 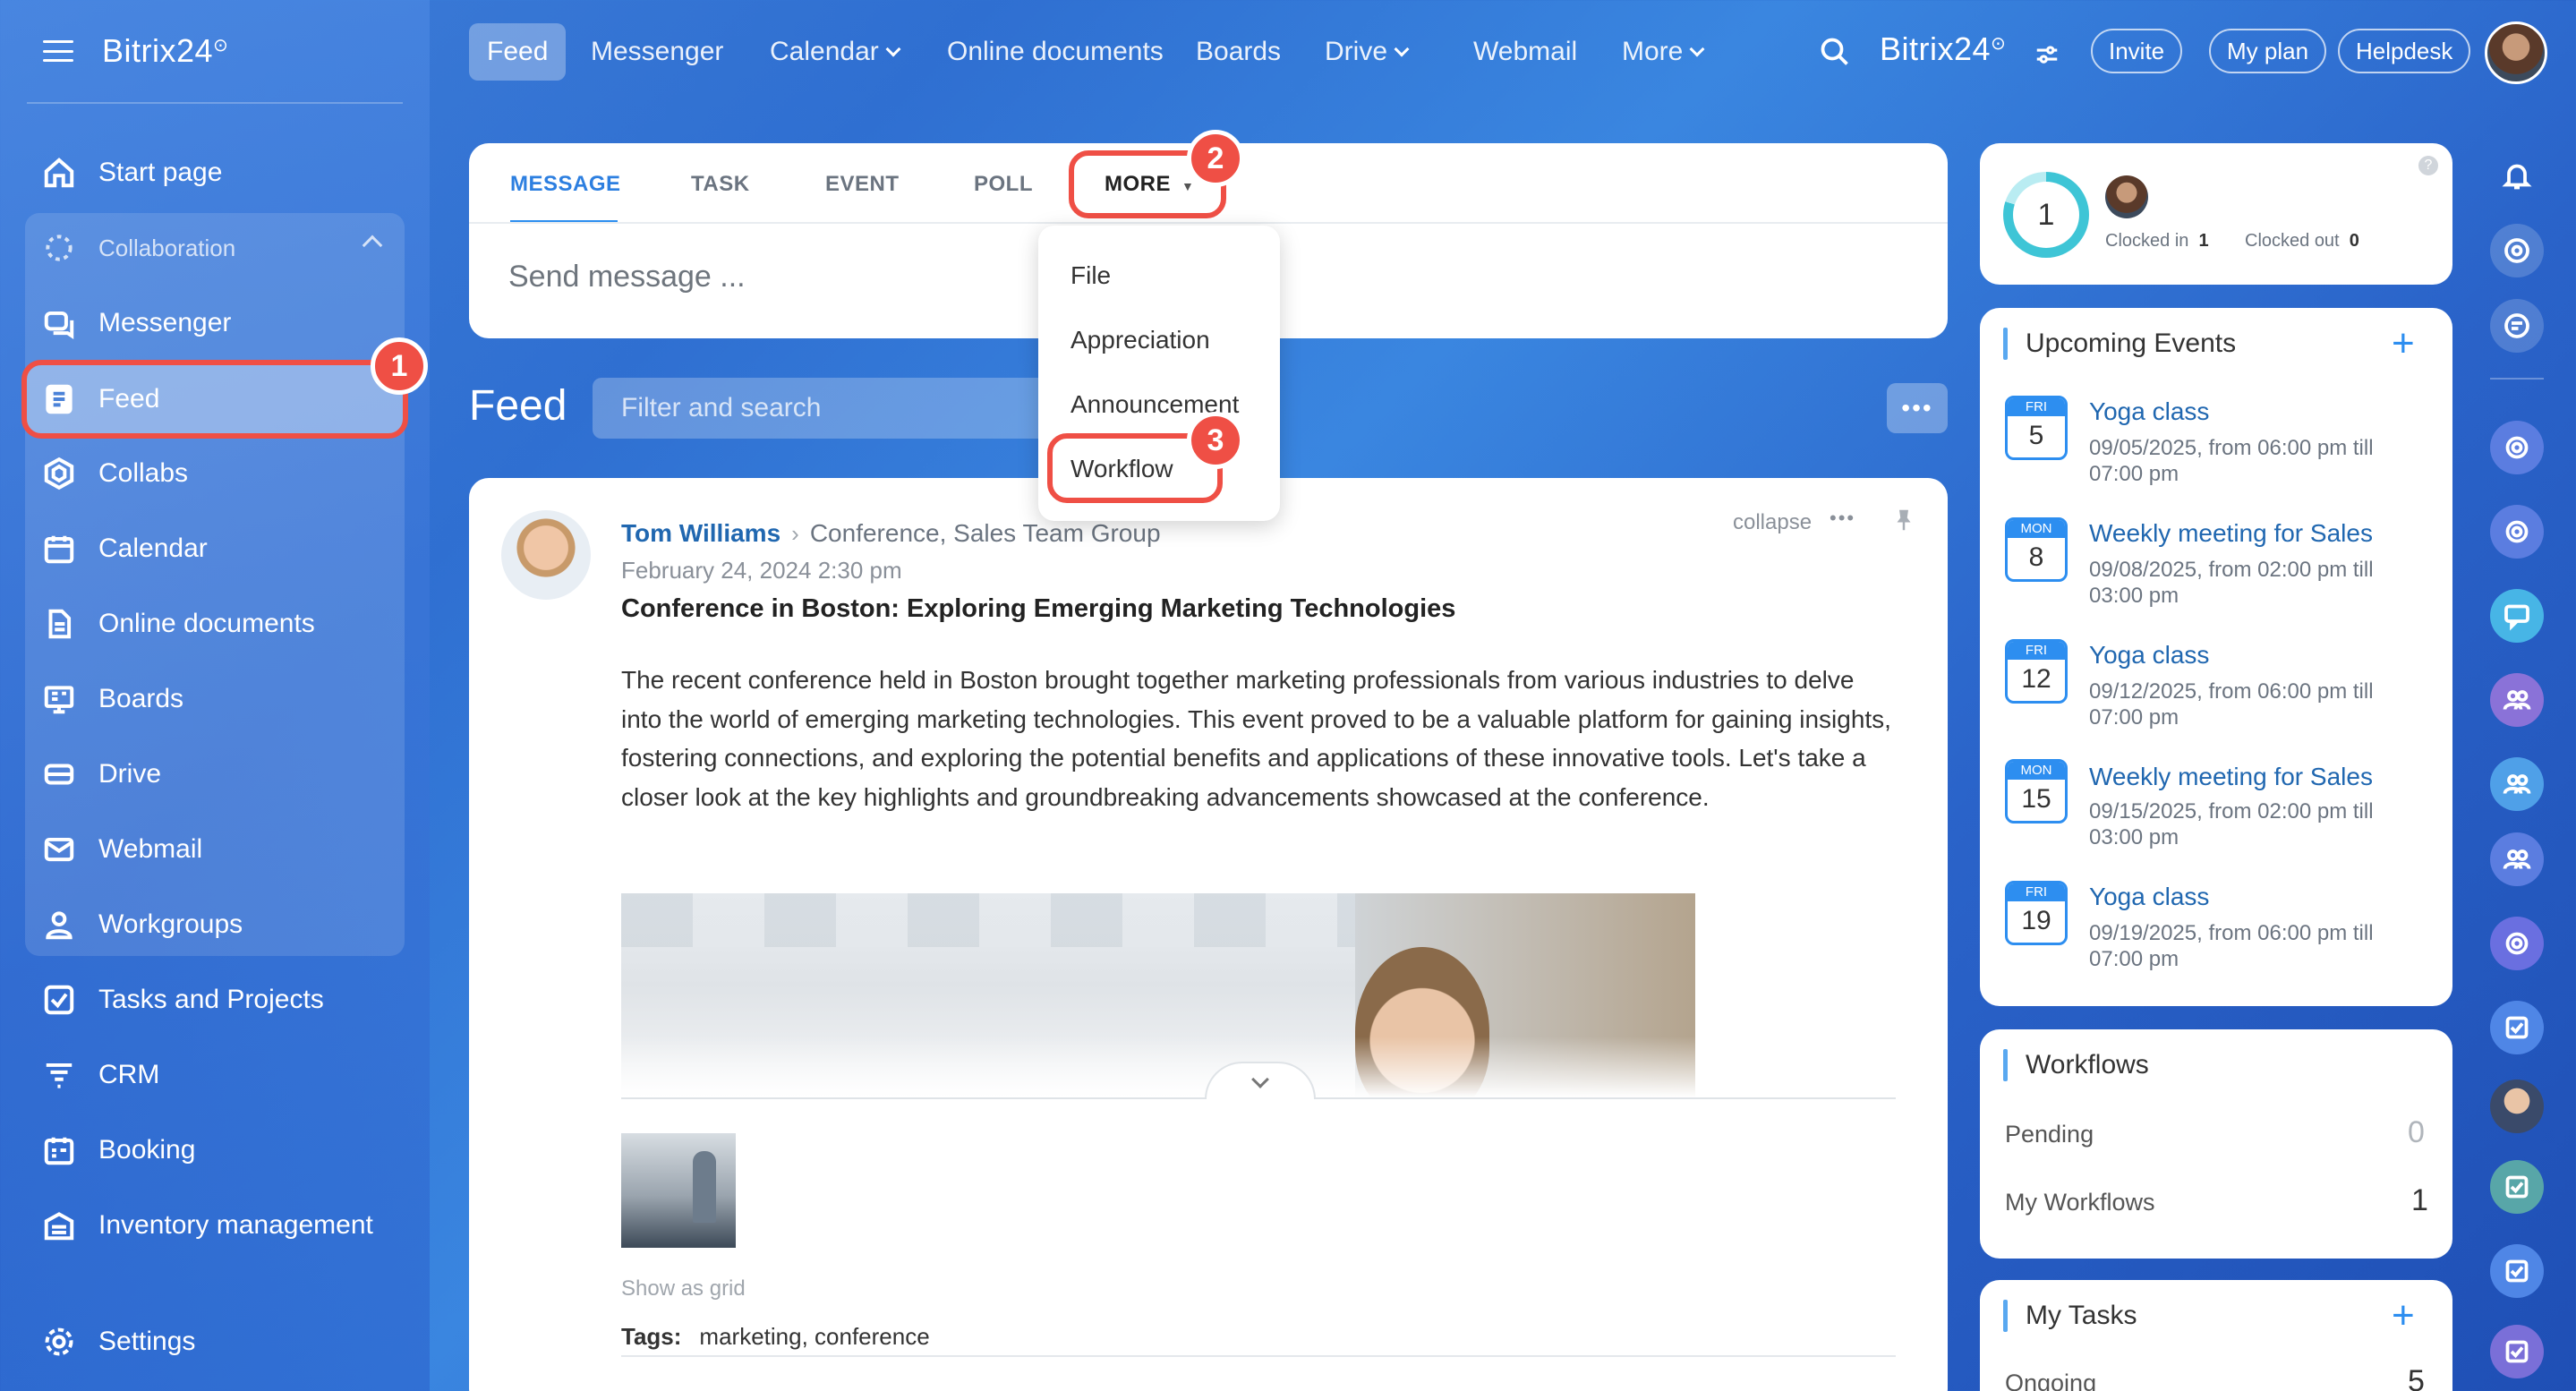 What do you see at coordinates (720, 184) in the screenshot?
I see `tab-task: TASK` at bounding box center [720, 184].